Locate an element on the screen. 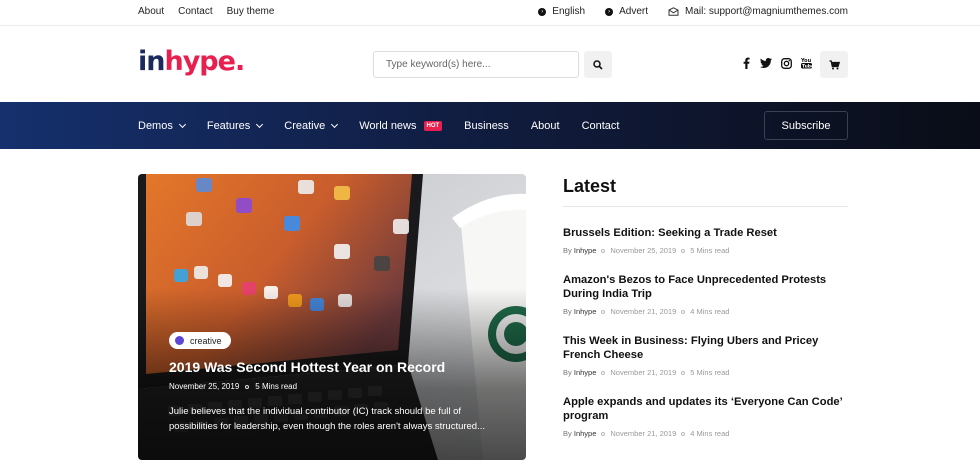  youtube-icon: YouTube is located at coordinates (806, 63).